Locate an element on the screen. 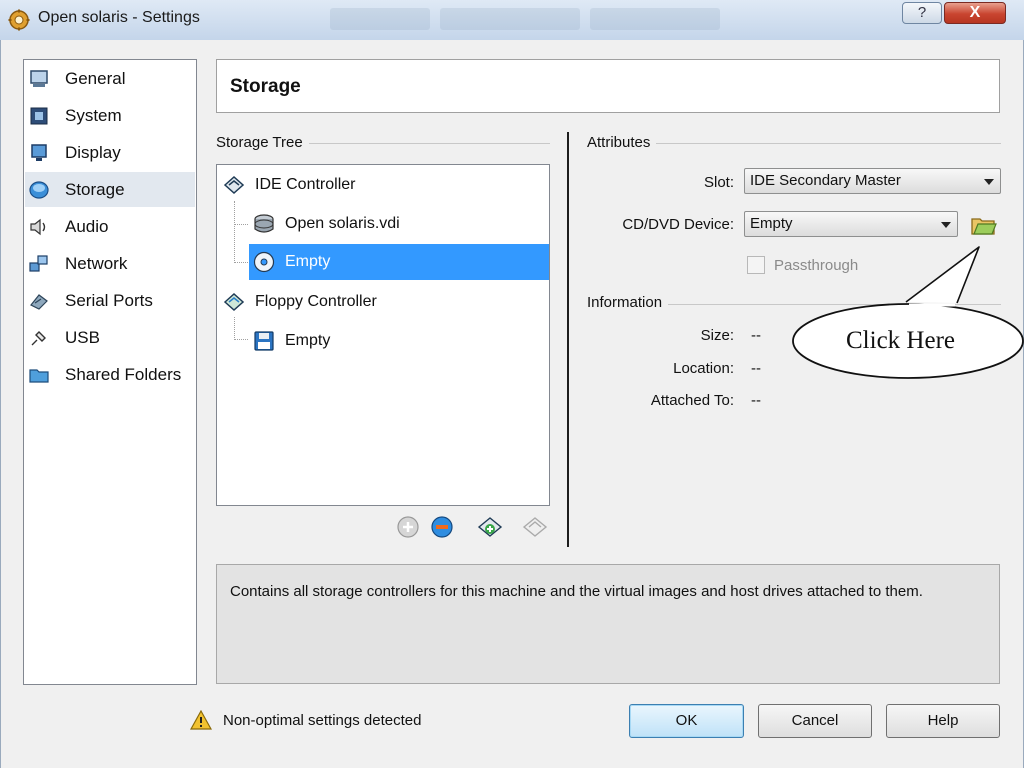  tree-node-hard-disk: Open solaris.vdi is located at coordinates (326, 224).